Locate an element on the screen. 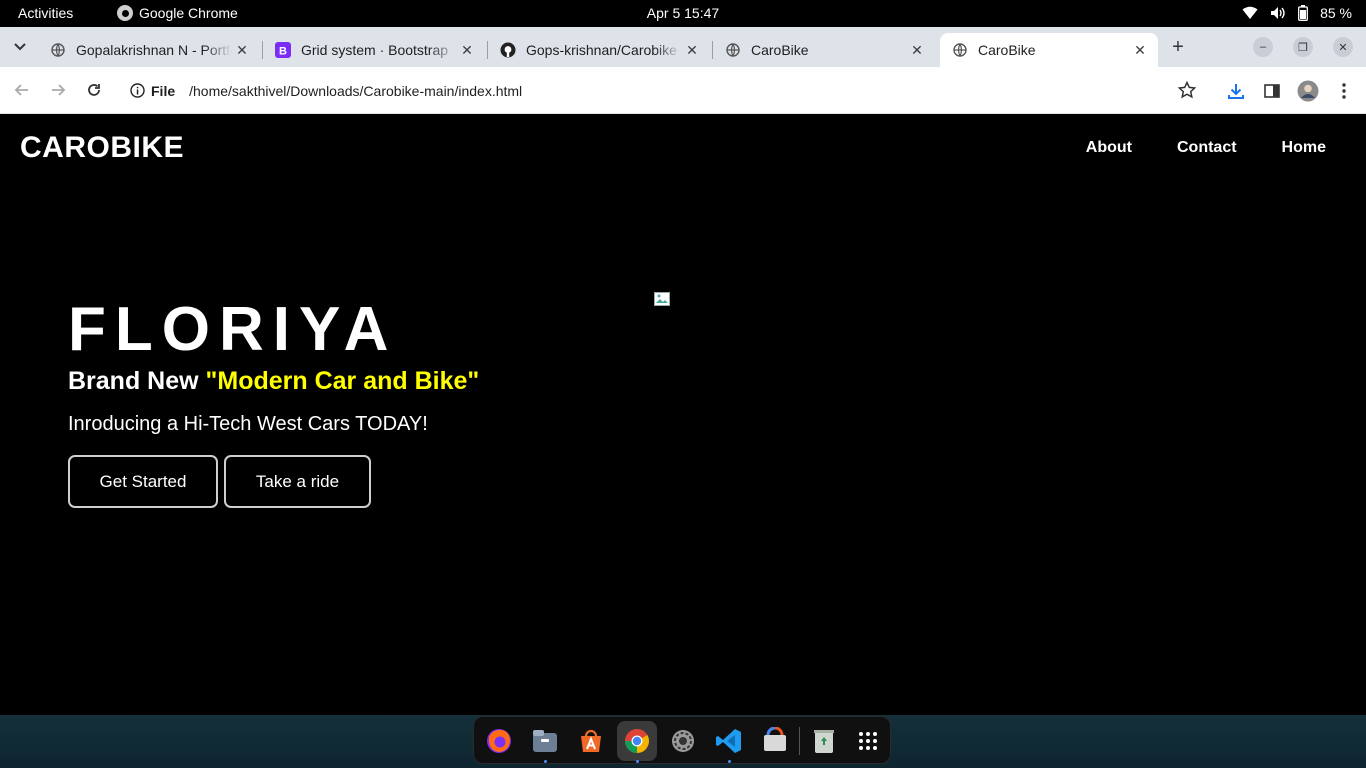 The image size is (1366, 768). hero-subtitle: Brand New "Modern Car and Bike" is located at coordinates (273, 381).